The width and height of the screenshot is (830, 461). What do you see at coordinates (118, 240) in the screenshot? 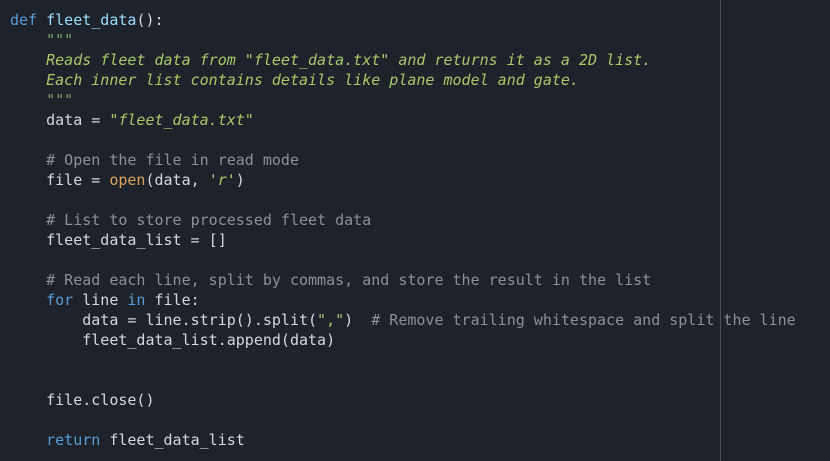
I see `code-token-plain: fleet_data_list = []` at bounding box center [118, 240].